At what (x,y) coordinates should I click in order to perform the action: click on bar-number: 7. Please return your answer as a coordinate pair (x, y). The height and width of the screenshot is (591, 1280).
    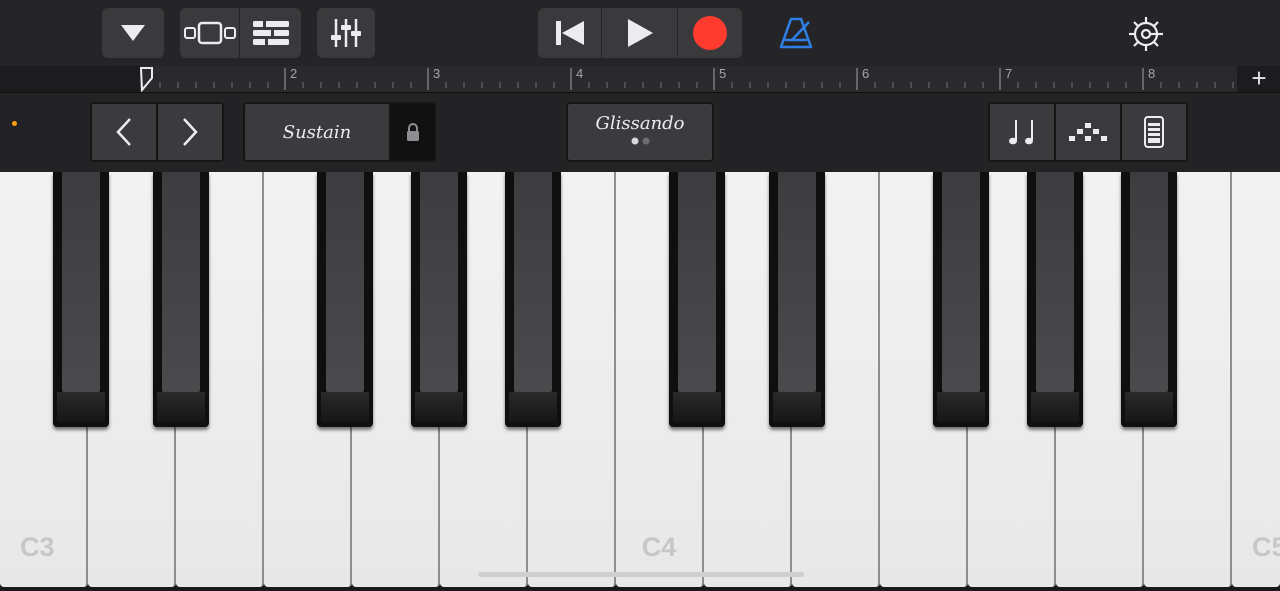
    Looking at the image, I should click on (1009, 73).